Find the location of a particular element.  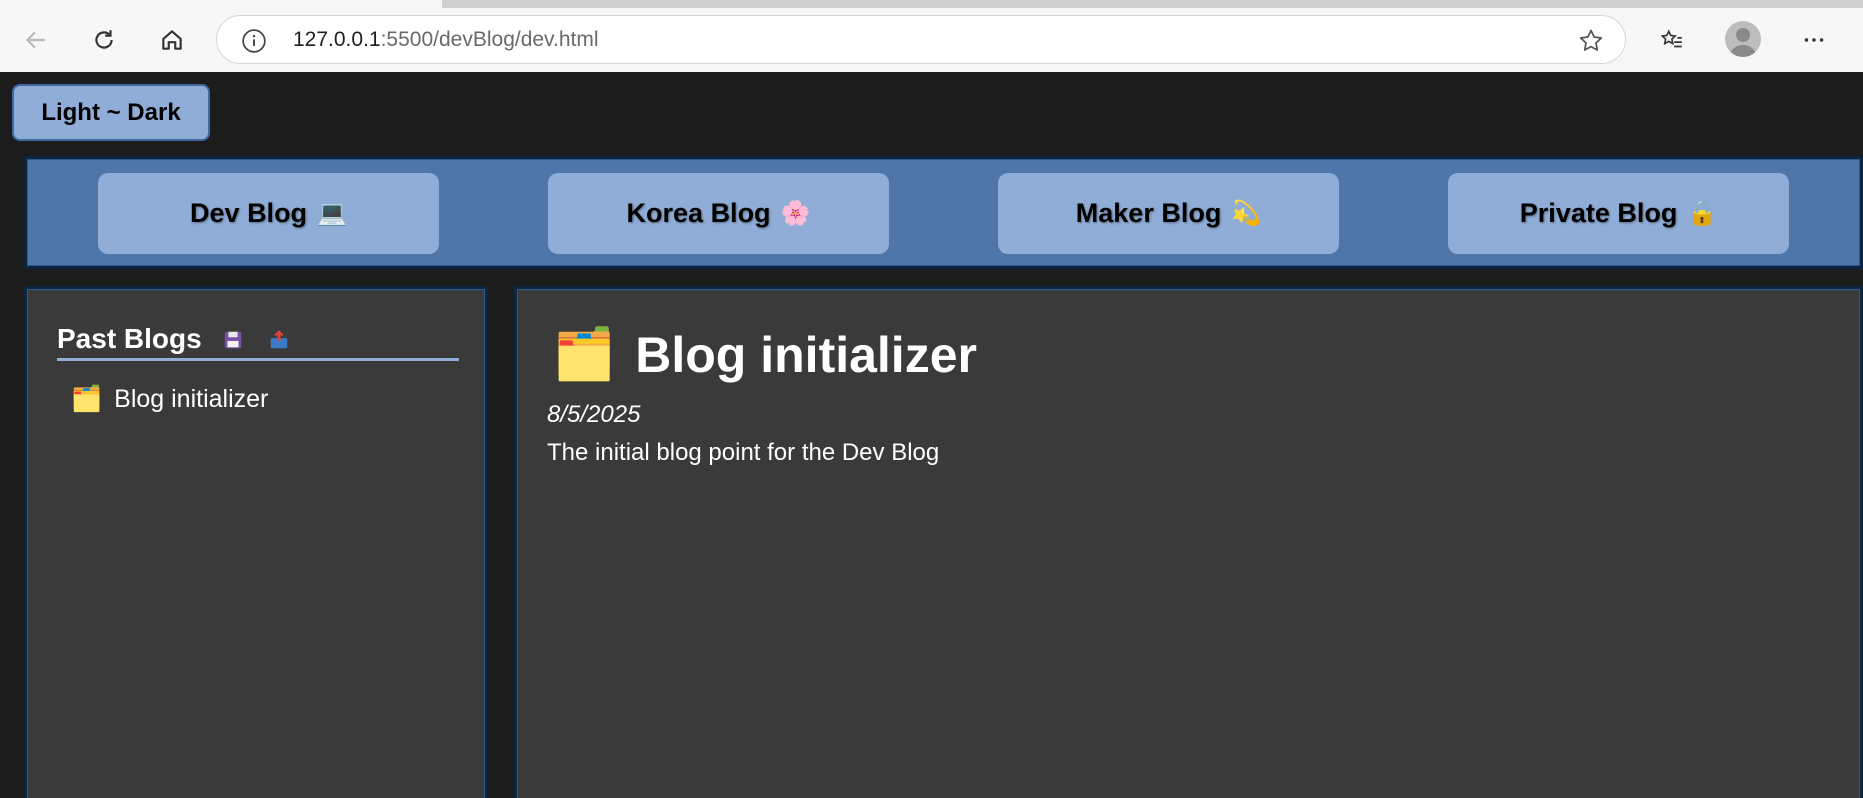

more-dots-icon is located at coordinates (1814, 40).